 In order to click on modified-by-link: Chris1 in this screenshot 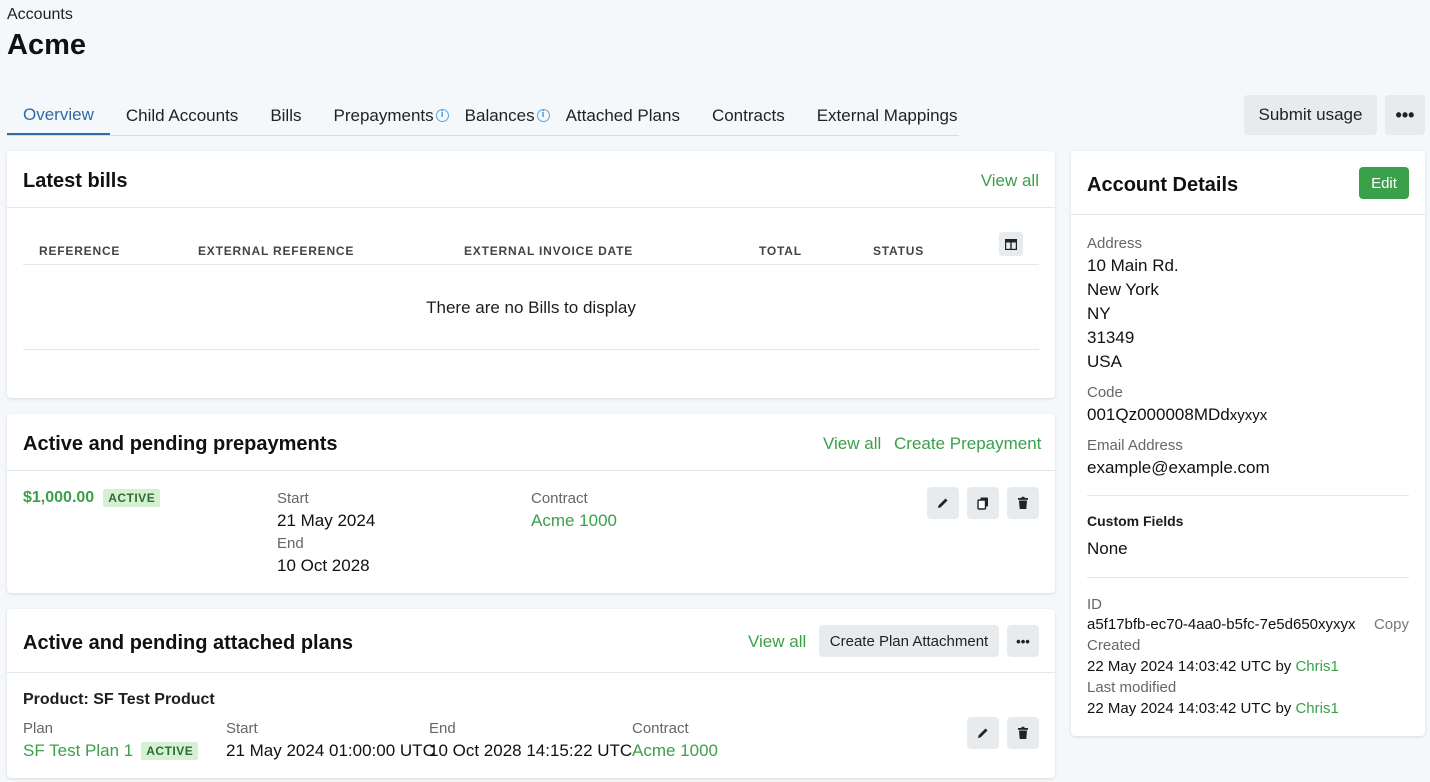, I will do `click(1316, 708)`.